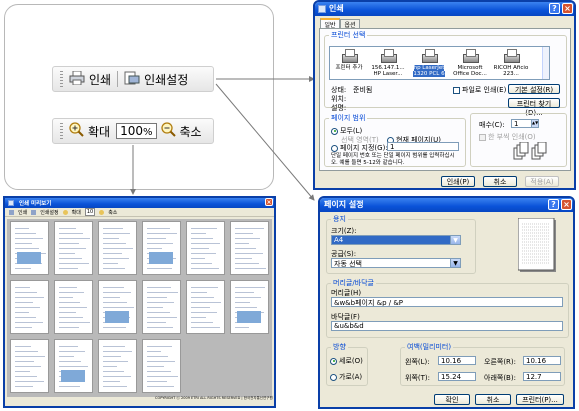 This screenshot has height=411, width=579. Describe the element at coordinates (396, 263) in the screenshot. I see `source-select: 자동 선택 ▼` at that location.